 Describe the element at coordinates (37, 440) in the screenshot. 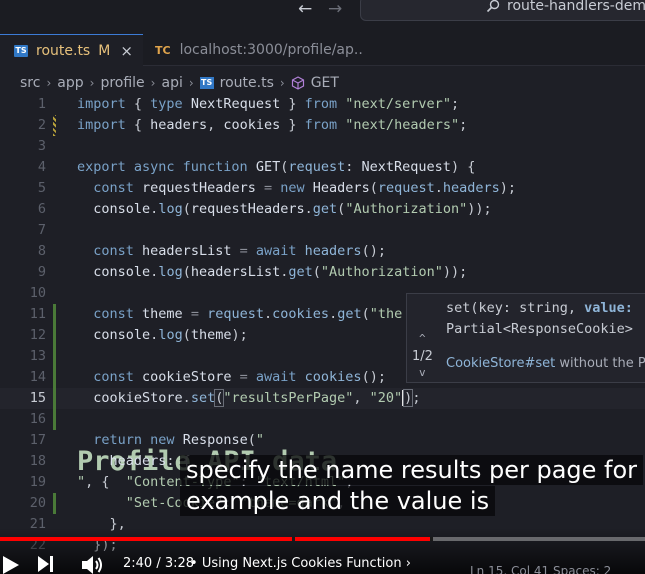

I see `line-number: 17` at that location.